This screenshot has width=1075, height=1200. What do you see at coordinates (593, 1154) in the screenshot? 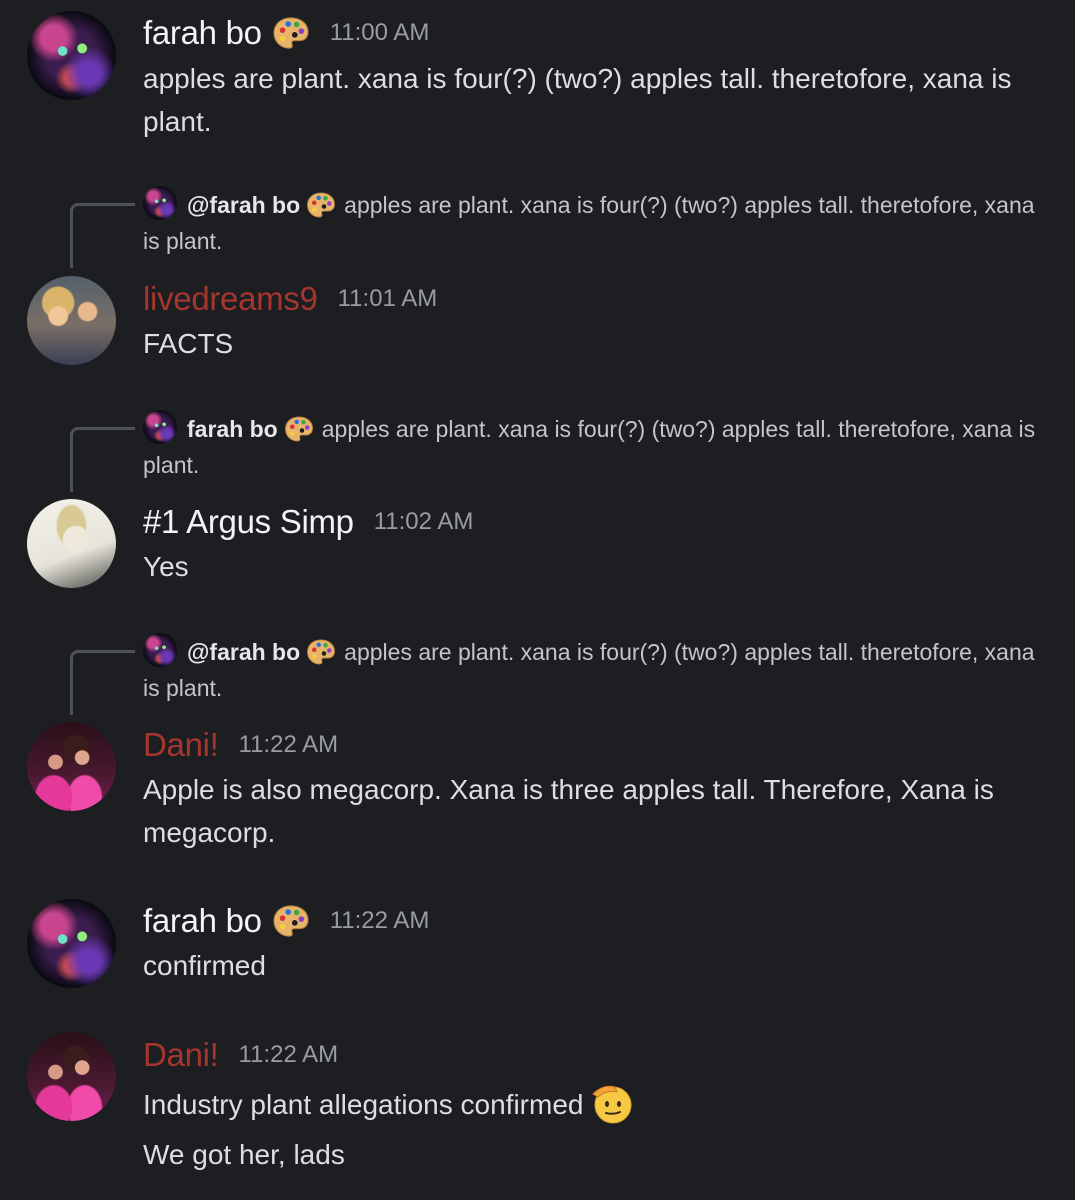
I see `message-text: We got her, lads` at bounding box center [593, 1154].